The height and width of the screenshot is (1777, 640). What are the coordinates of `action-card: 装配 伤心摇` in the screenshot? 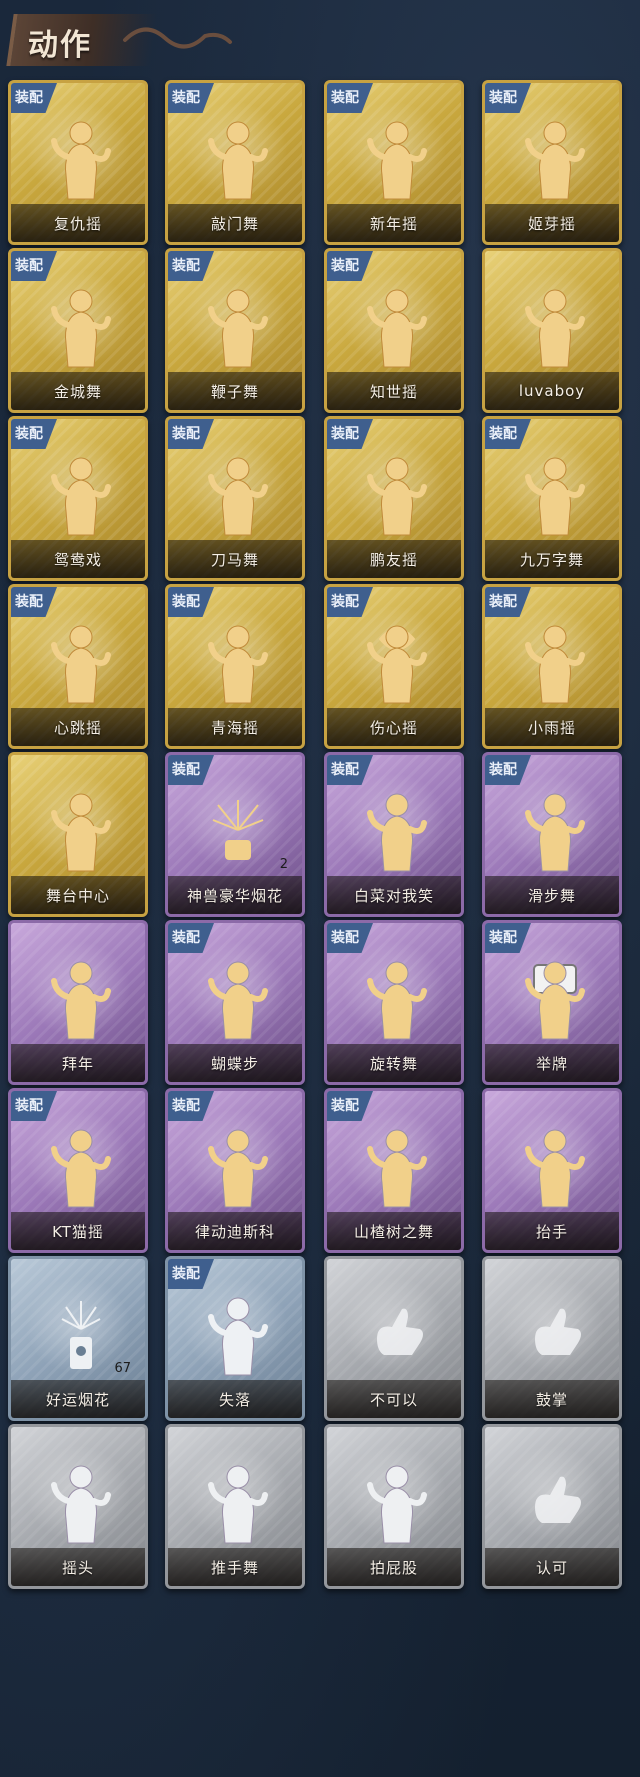 It's located at (394, 666).